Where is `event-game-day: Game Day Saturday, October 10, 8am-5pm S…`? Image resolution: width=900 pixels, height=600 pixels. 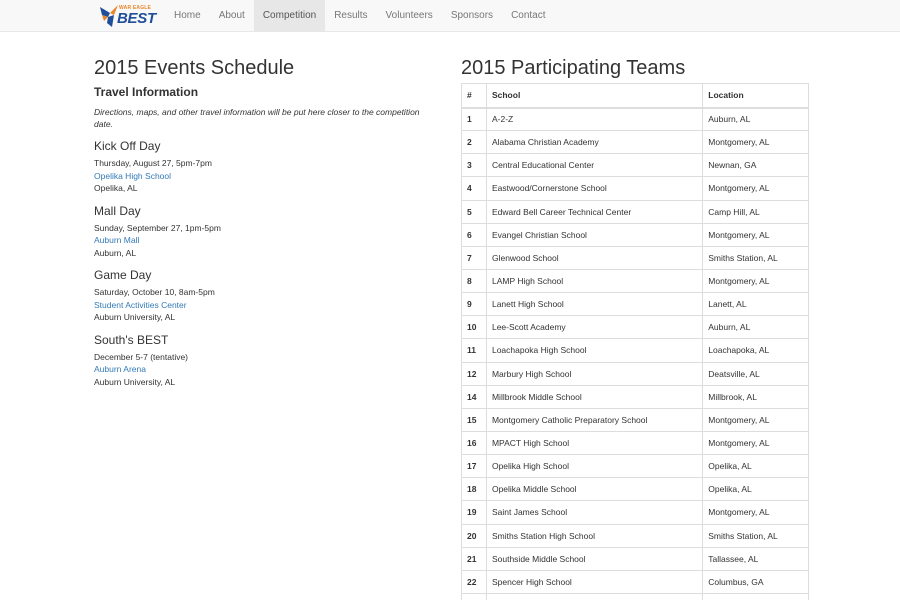 event-game-day: Game Day Saturday, October 10, 8am-5pm S… is located at coordinates (266, 295).